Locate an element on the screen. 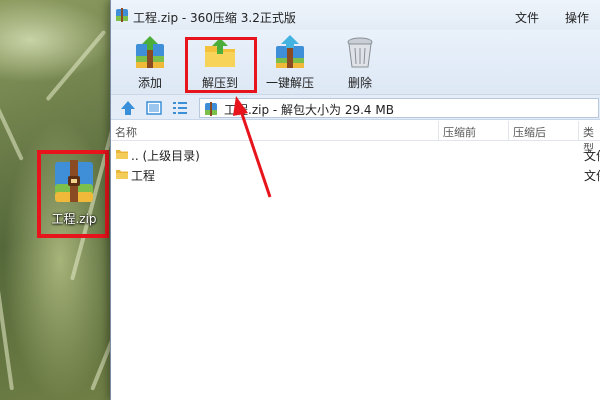  delete-label: 删除 is located at coordinates (359, 83).